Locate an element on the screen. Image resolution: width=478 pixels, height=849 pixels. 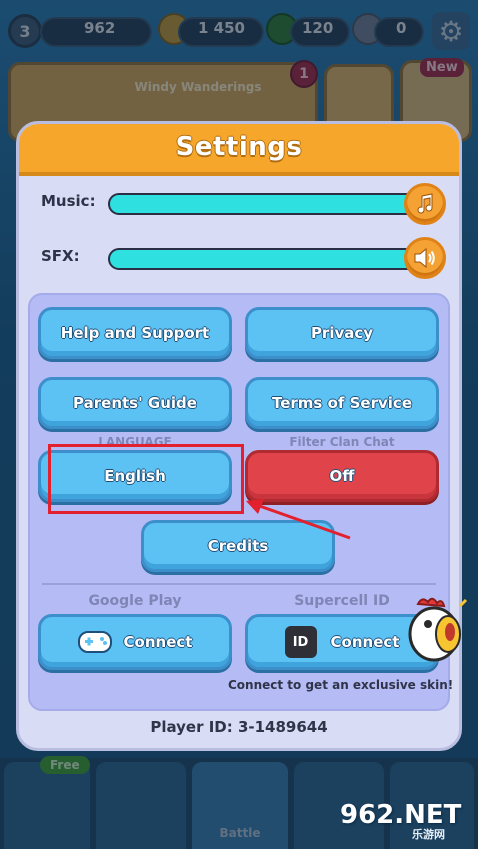
chicken-mascot-icon is located at coordinates (438, 629).